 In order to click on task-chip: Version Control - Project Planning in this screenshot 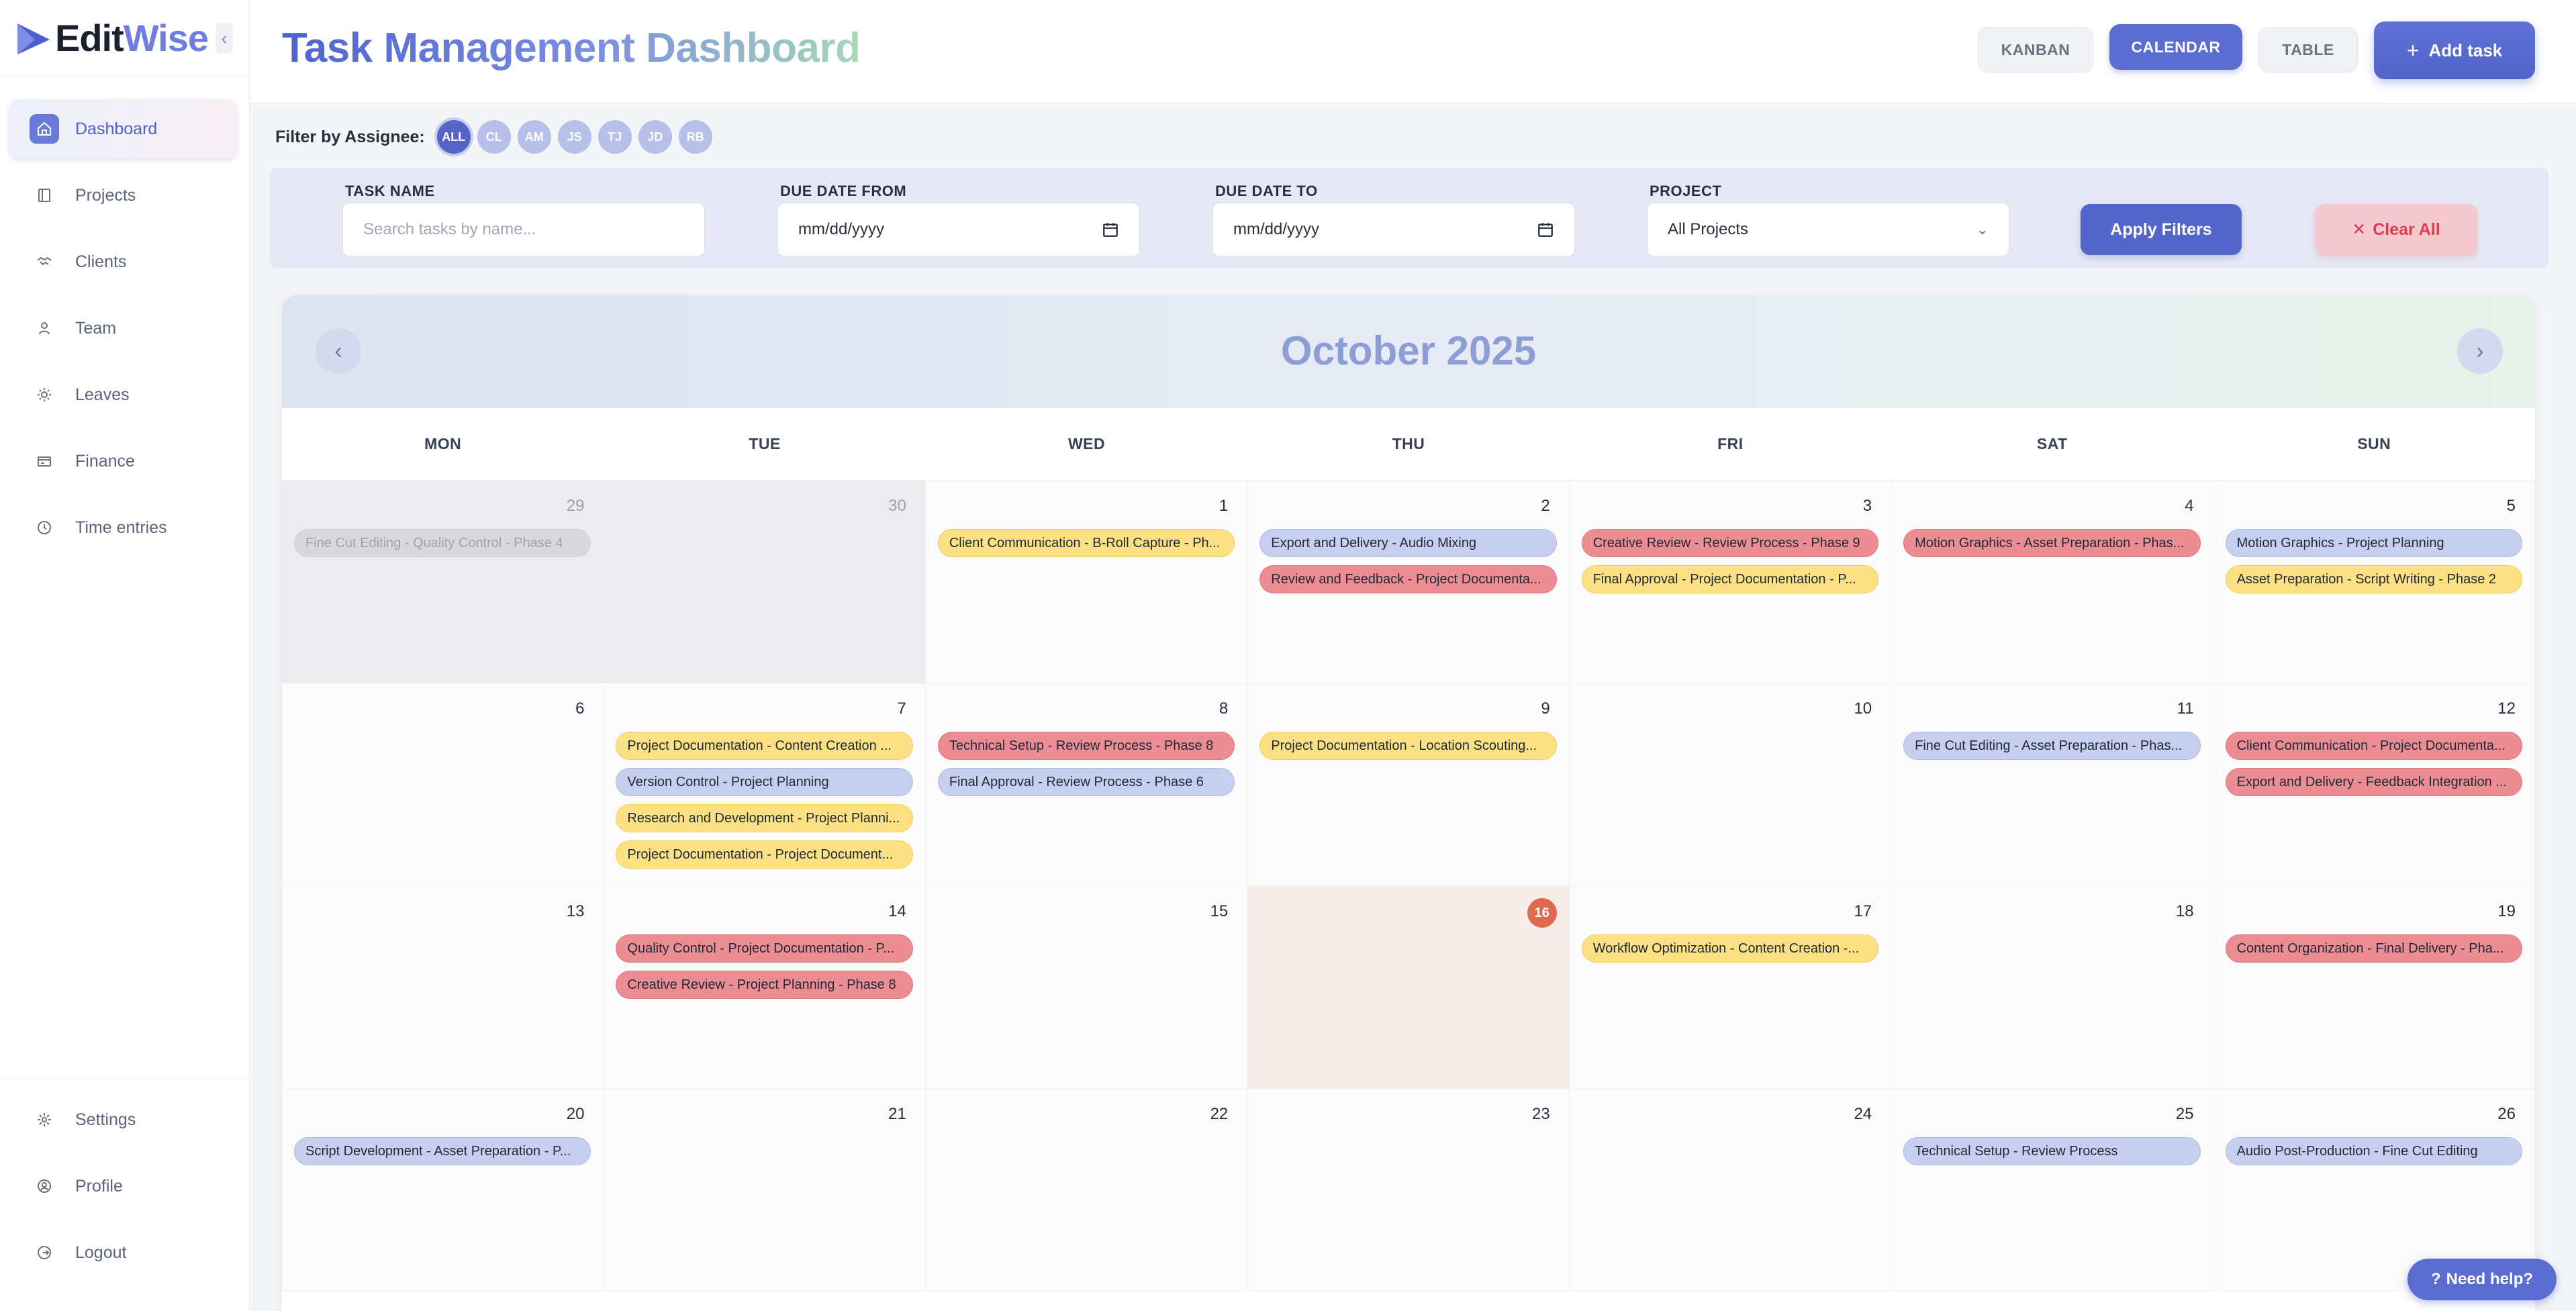, I will do `click(765, 782)`.